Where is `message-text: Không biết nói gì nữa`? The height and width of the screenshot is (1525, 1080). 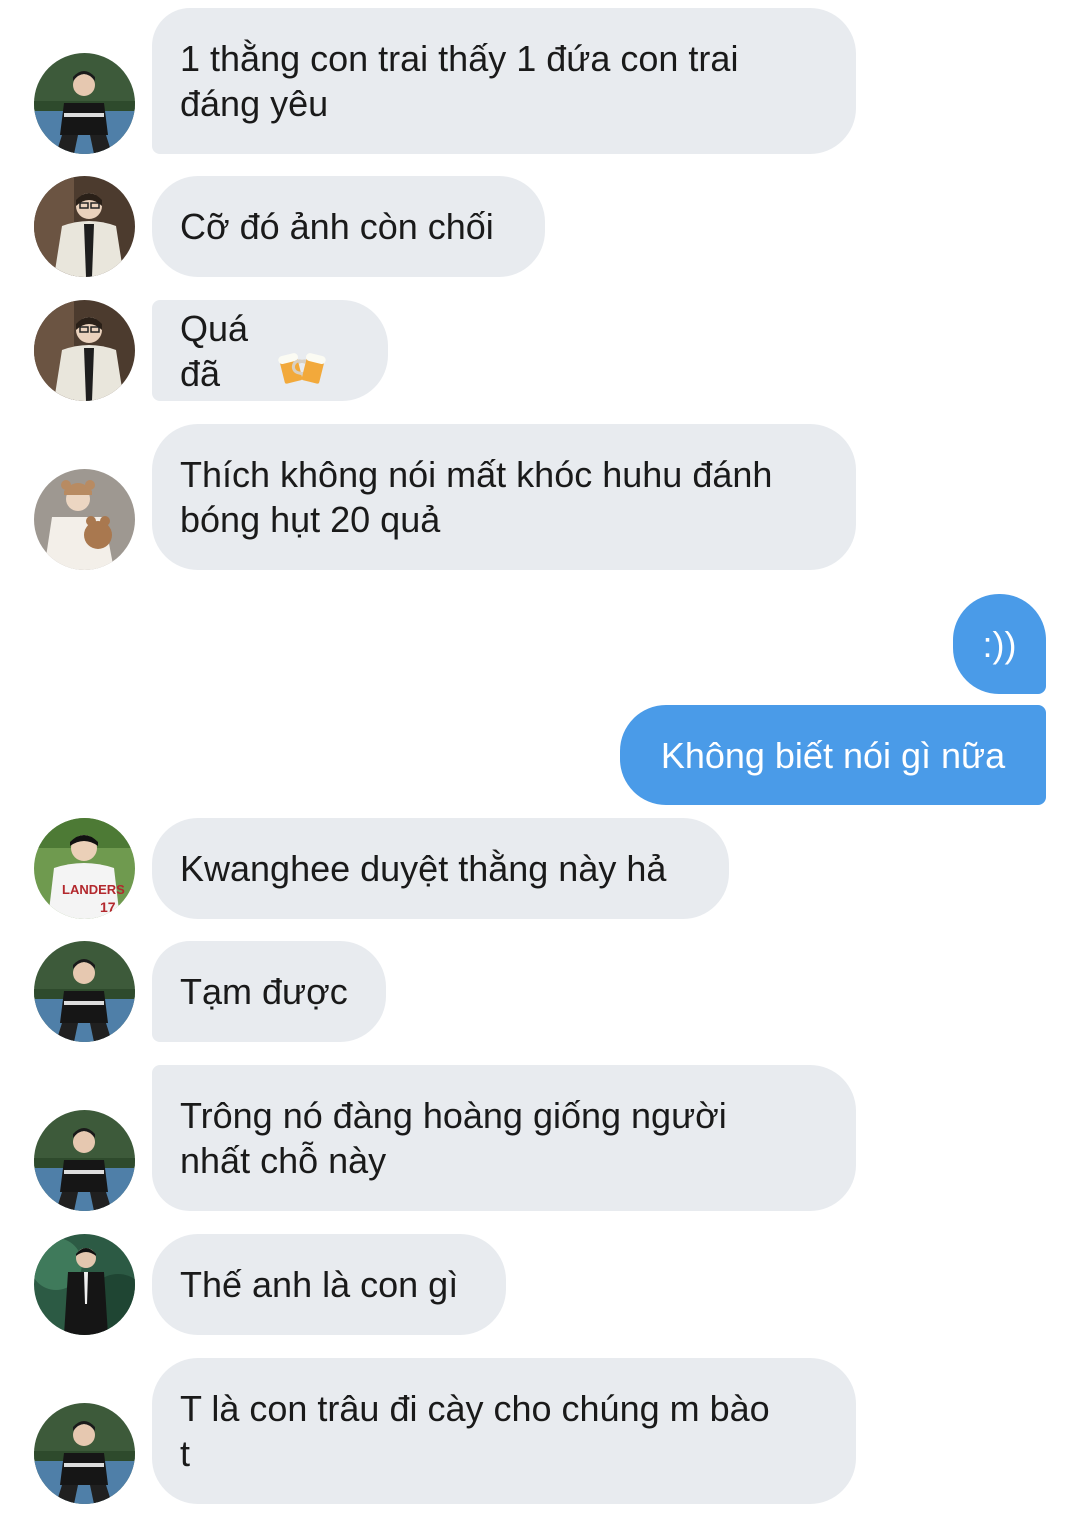 message-text: Không biết nói gì nữa is located at coordinates (833, 755).